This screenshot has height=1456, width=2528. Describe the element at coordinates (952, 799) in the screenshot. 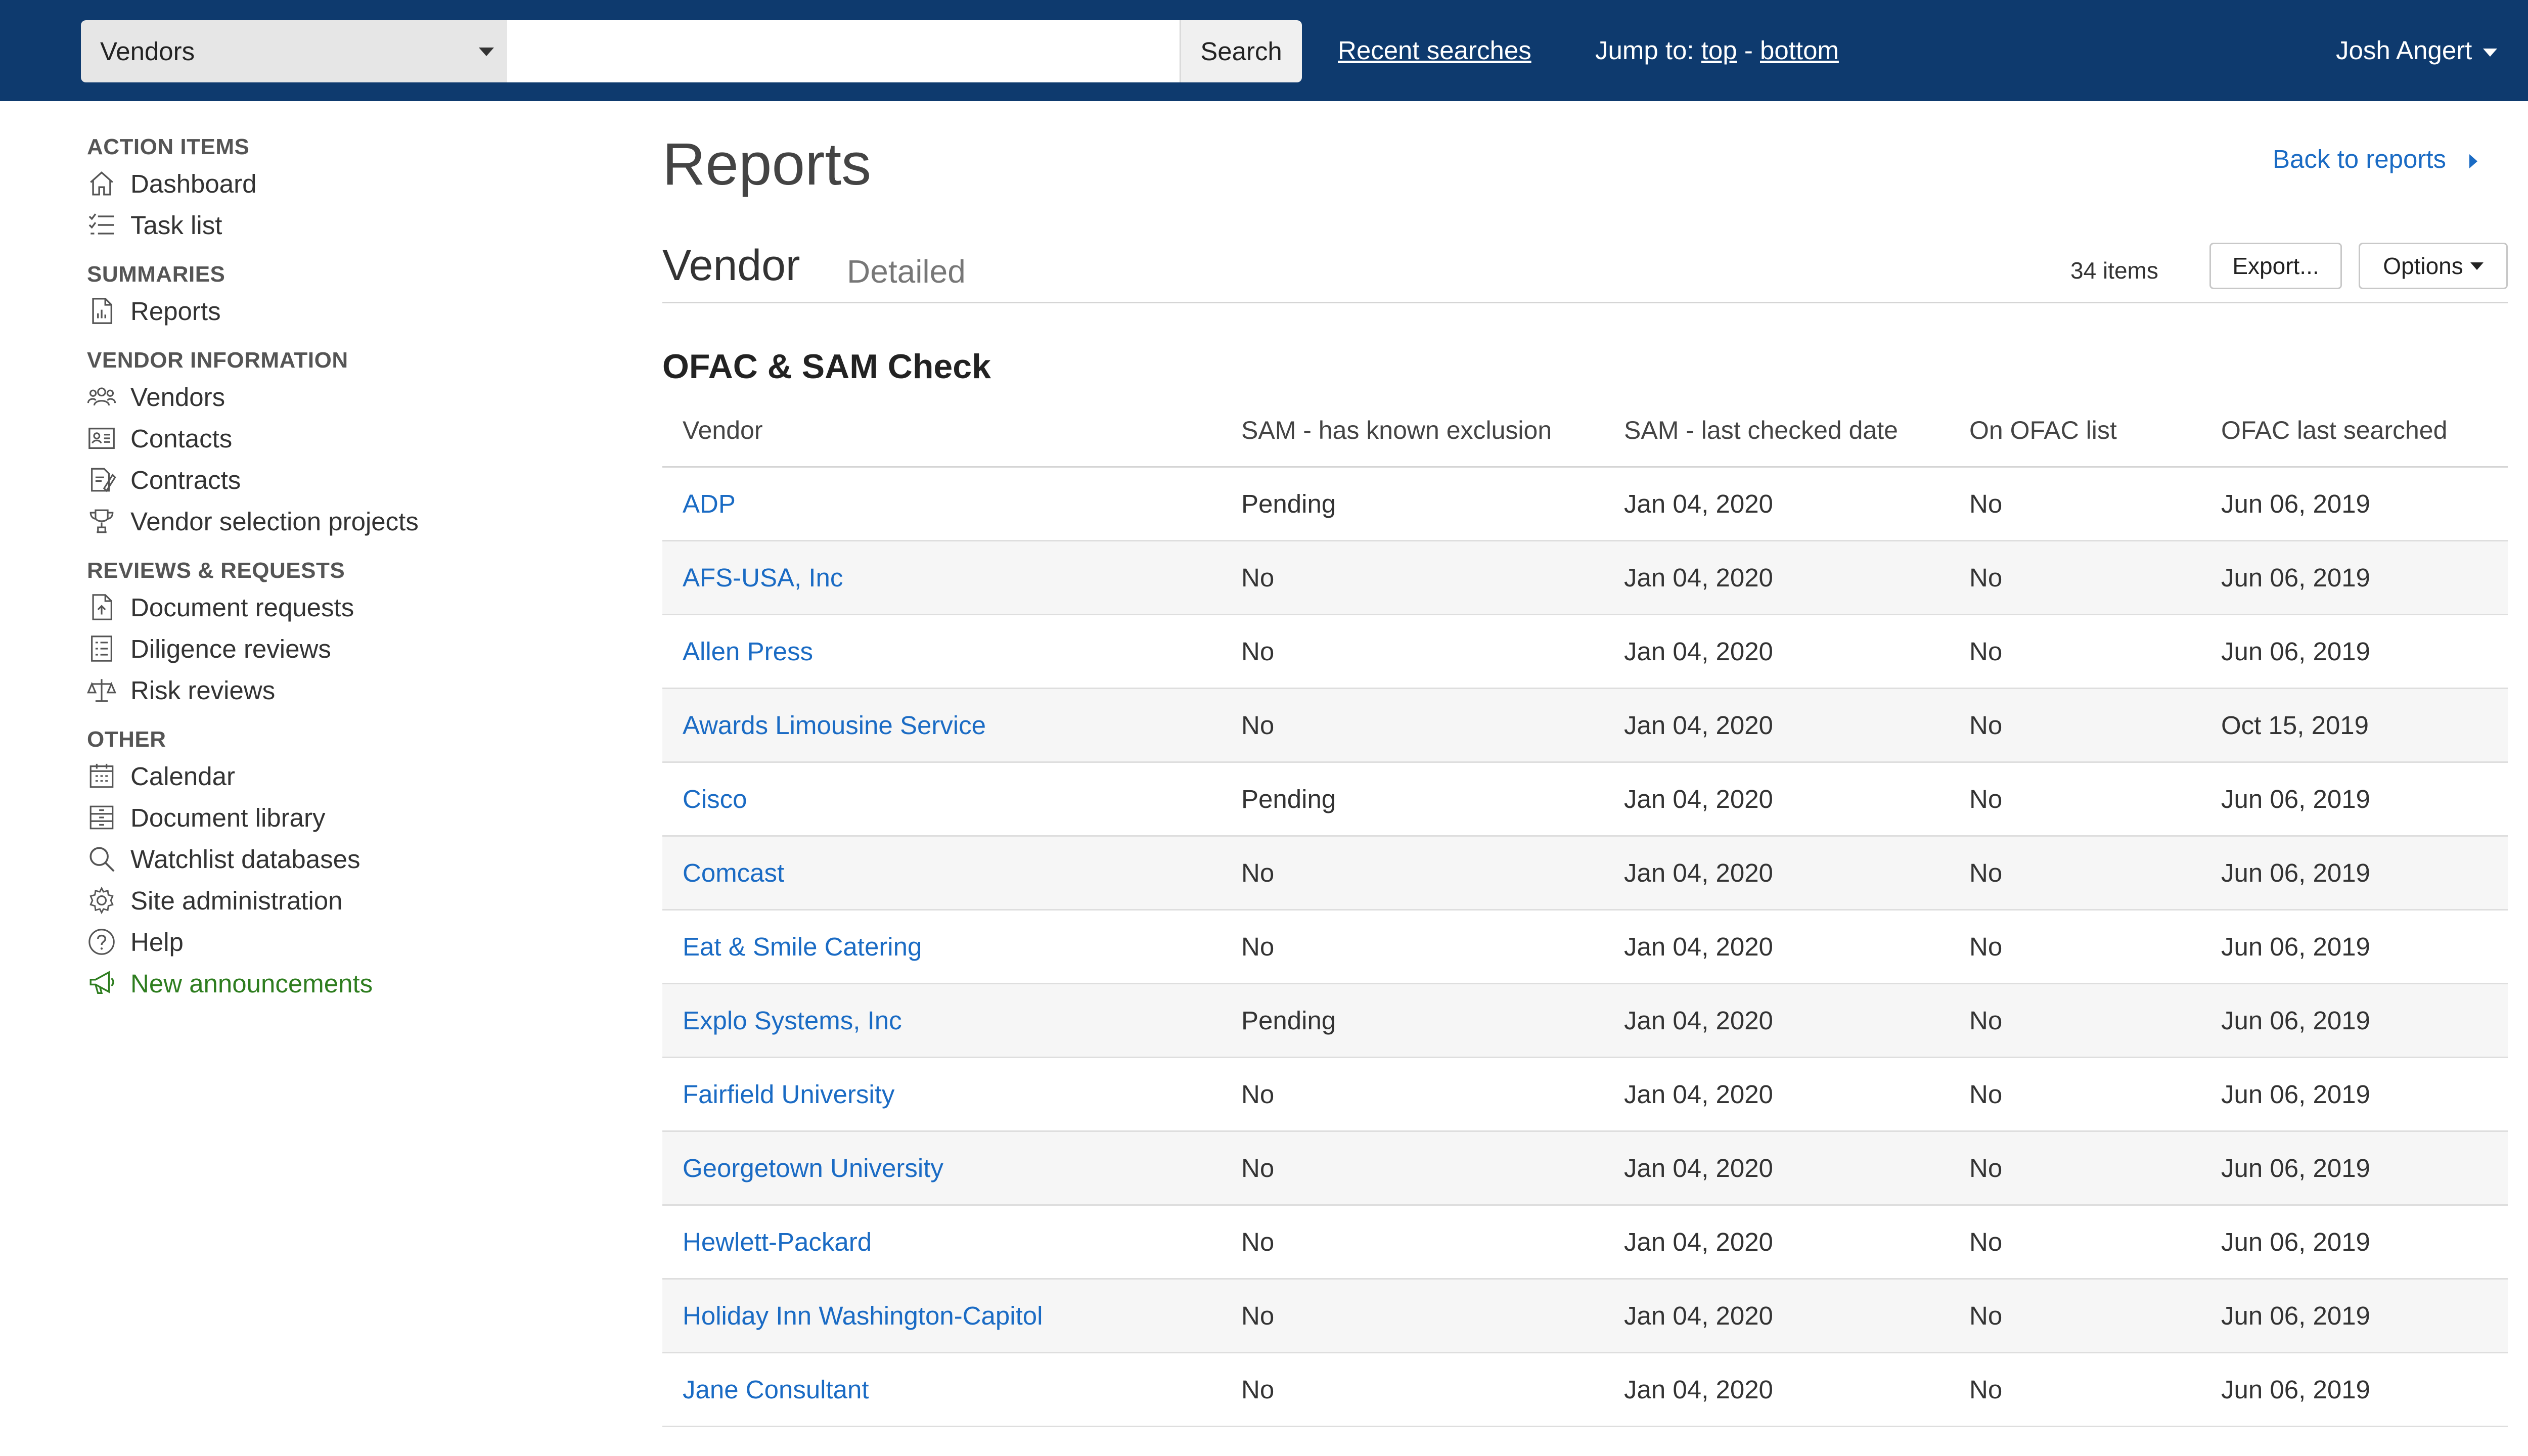

I see `vendor-link: Cisco` at that location.